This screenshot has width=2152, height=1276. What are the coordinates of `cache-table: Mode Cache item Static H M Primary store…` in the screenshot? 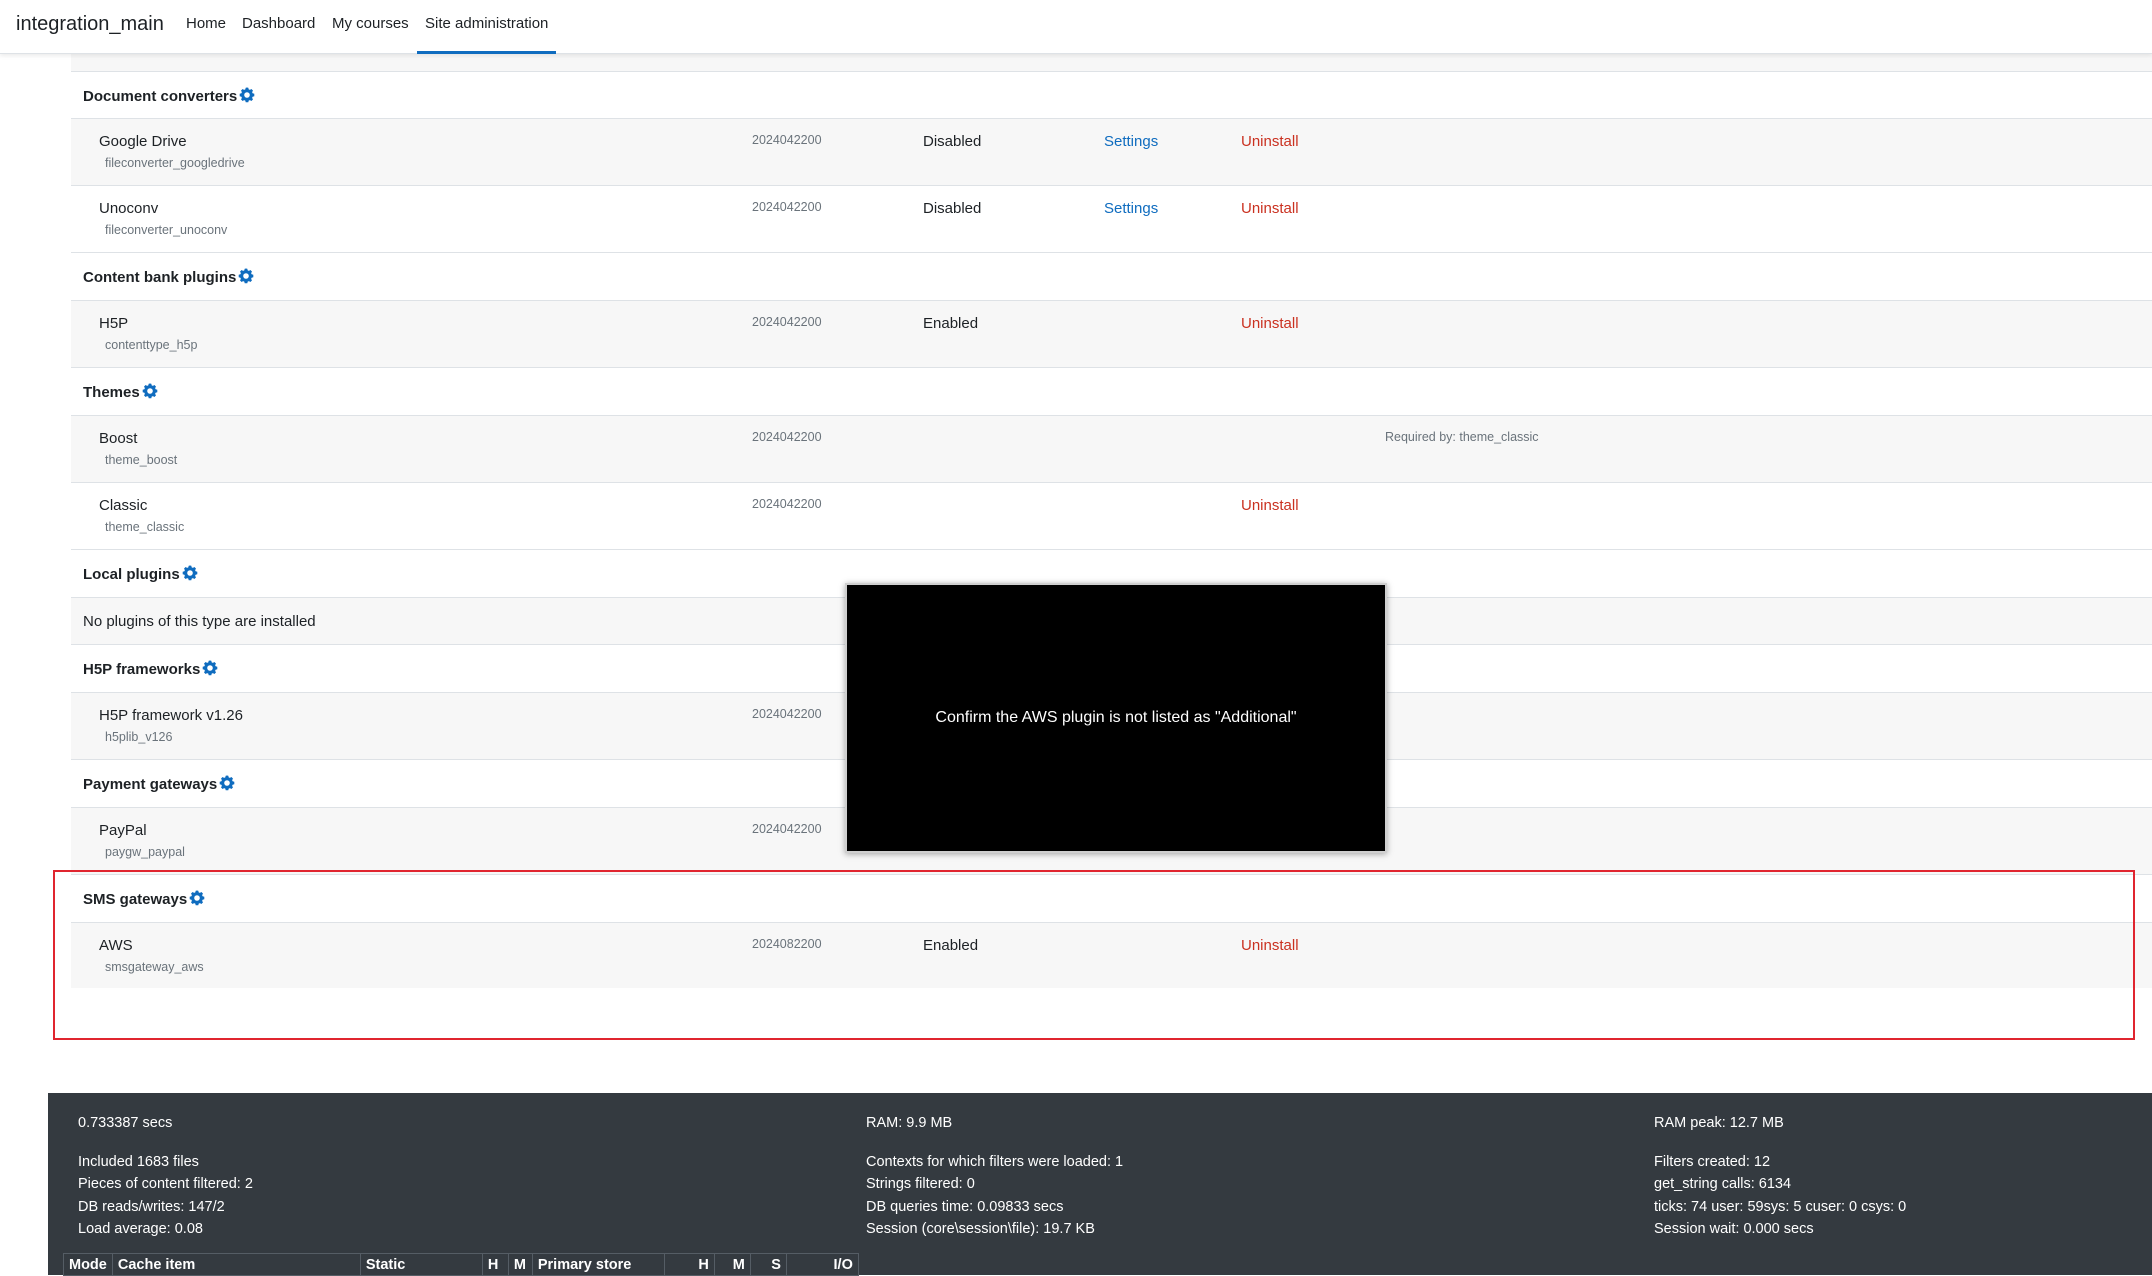 It's located at (461, 1264).